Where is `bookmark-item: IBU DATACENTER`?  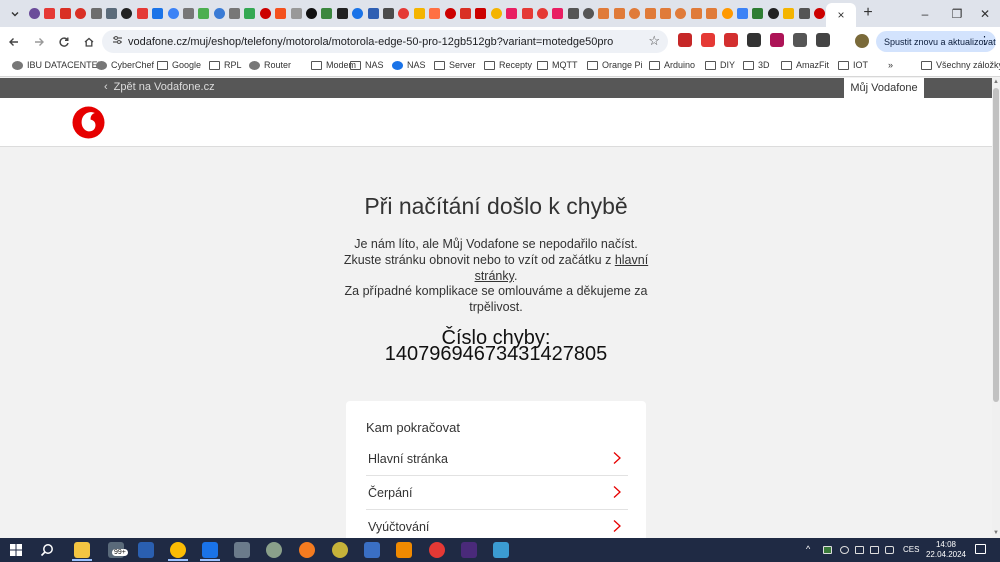
bookmark-item: IBU DATACENTER is located at coordinates (58, 65).